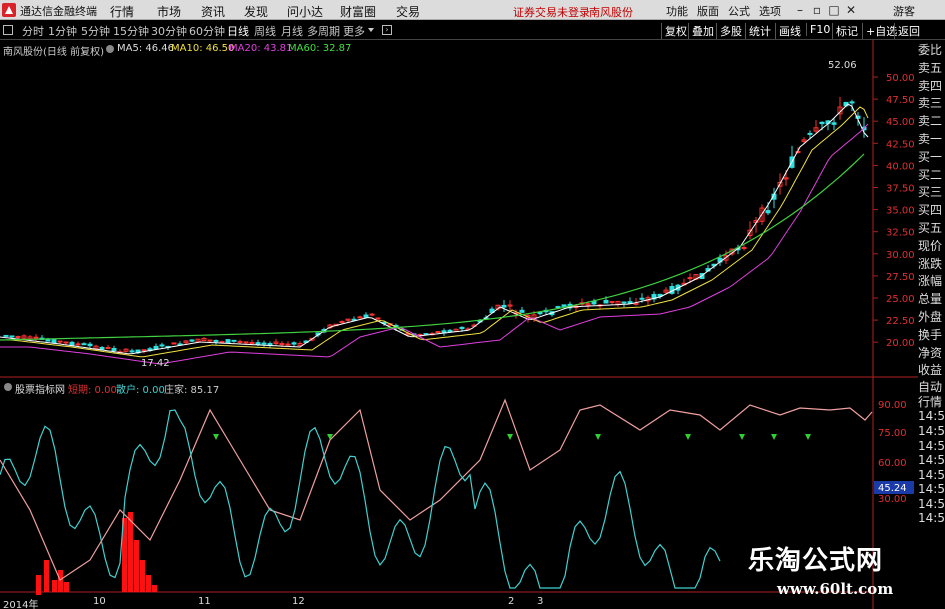  I want to click on toolbar-f10-button: F10, so click(818, 29).